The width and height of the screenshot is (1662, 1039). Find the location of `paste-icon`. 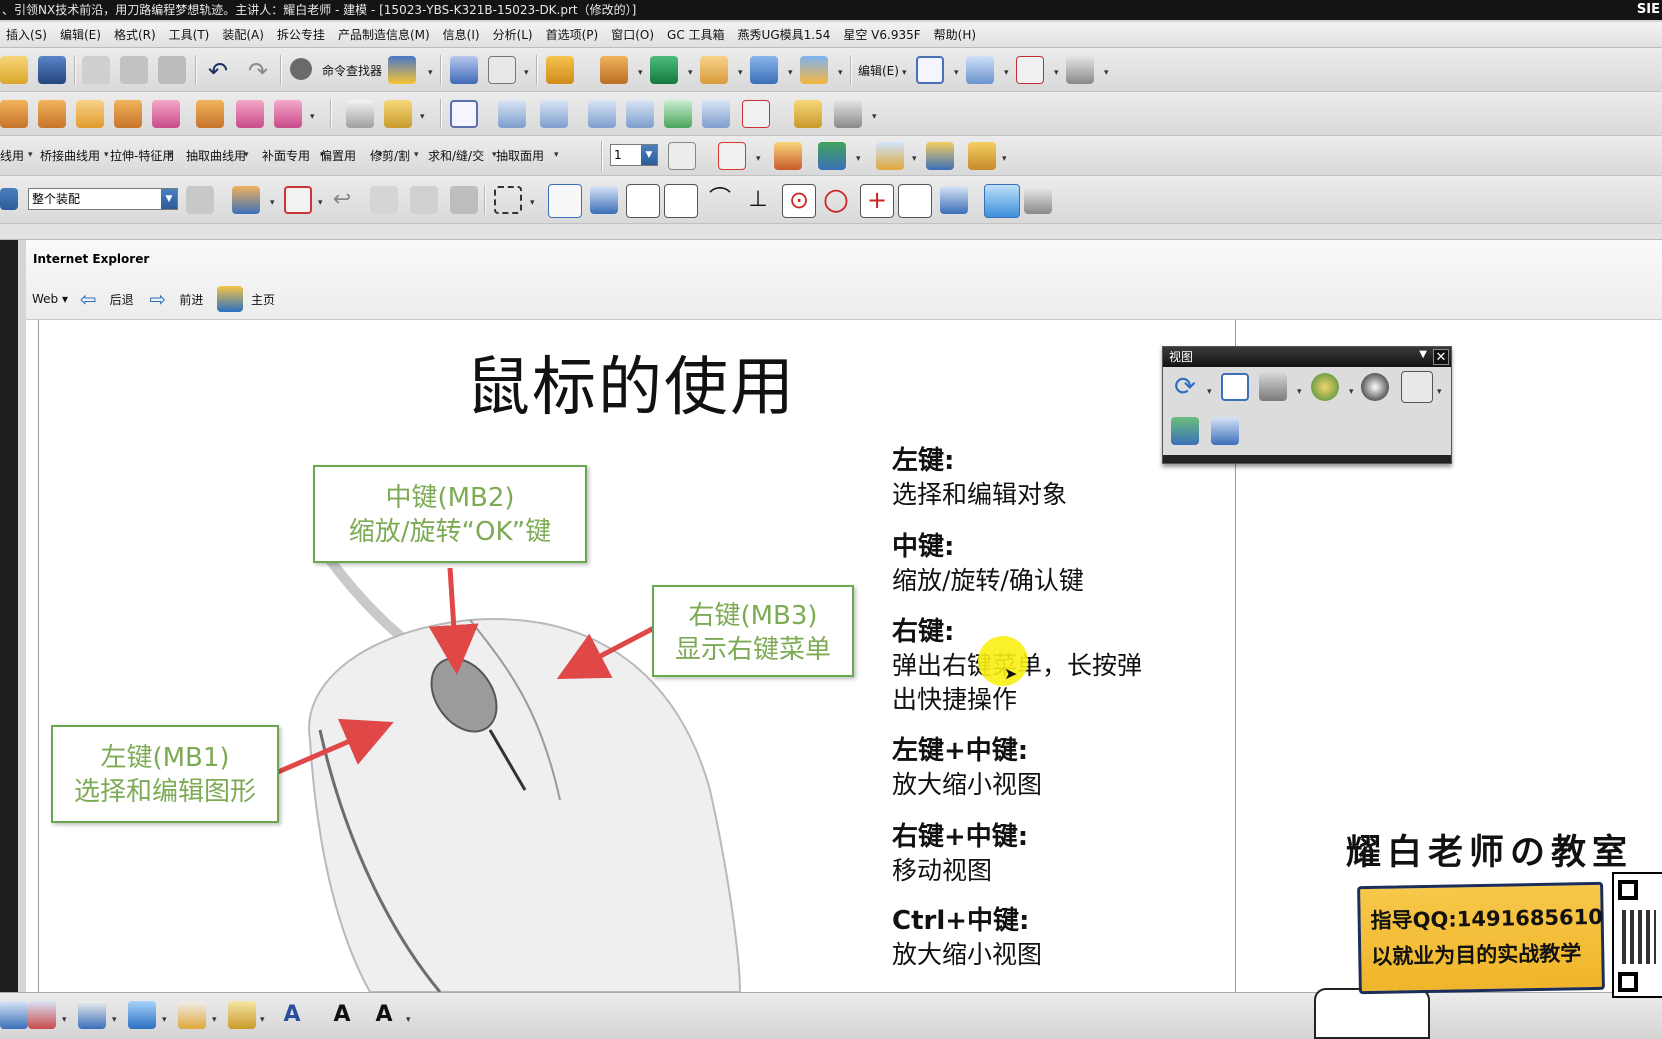

paste-icon is located at coordinates (172, 70).